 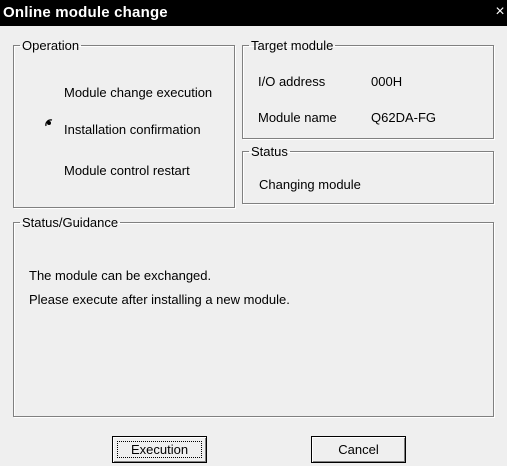 I want to click on cancel-button: Cancel, so click(x=358, y=449).